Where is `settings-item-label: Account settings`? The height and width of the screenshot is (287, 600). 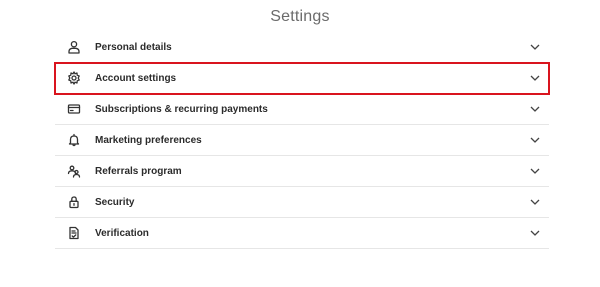
settings-item-label: Account settings is located at coordinates (136, 78).